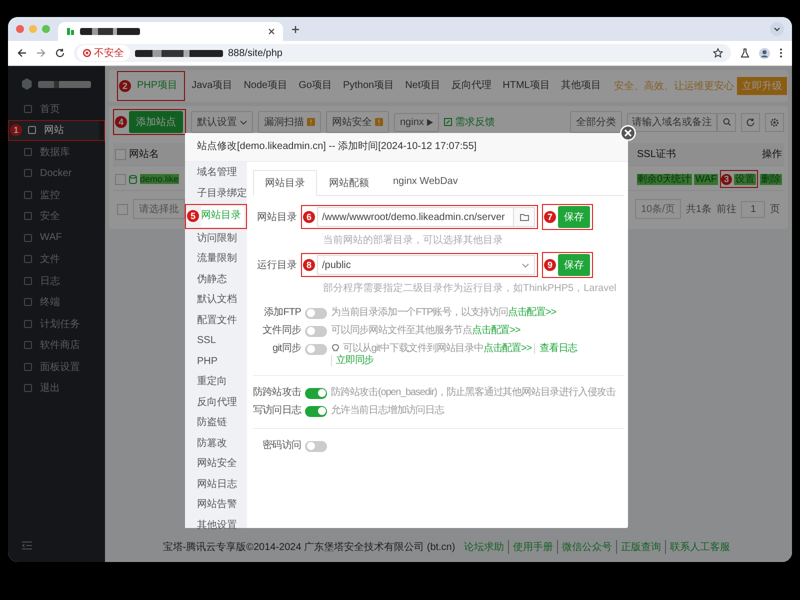  Describe the element at coordinates (764, 53) in the screenshot. I see `avatar-icon` at that location.